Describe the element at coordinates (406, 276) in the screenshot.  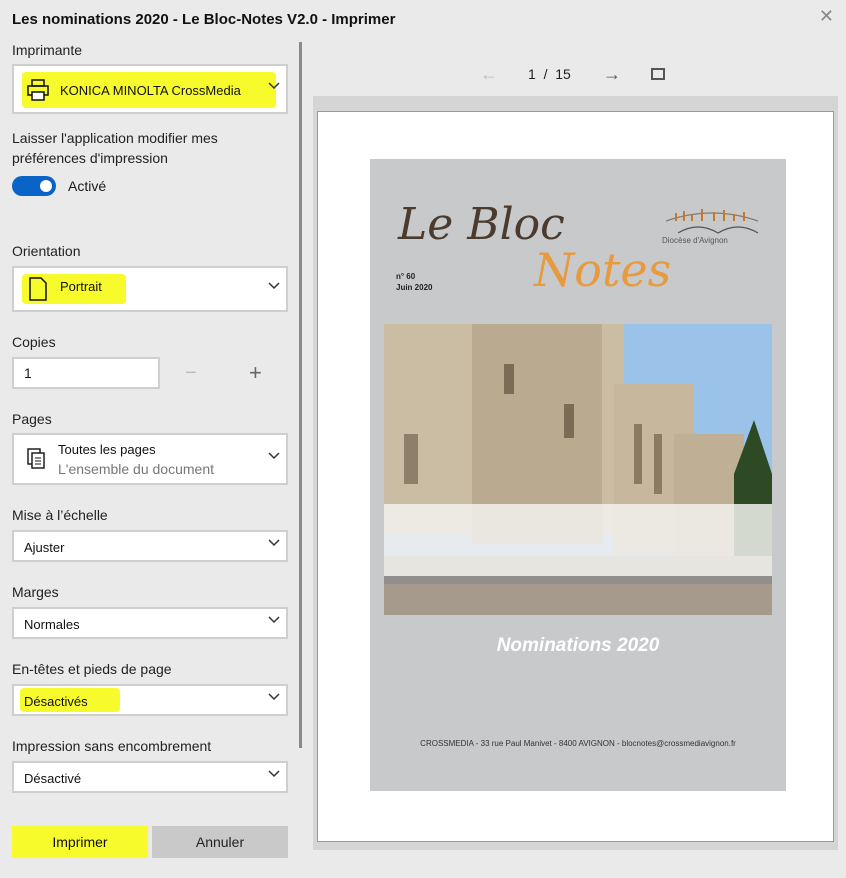
I see `cover-issue-number: n° 60` at that location.